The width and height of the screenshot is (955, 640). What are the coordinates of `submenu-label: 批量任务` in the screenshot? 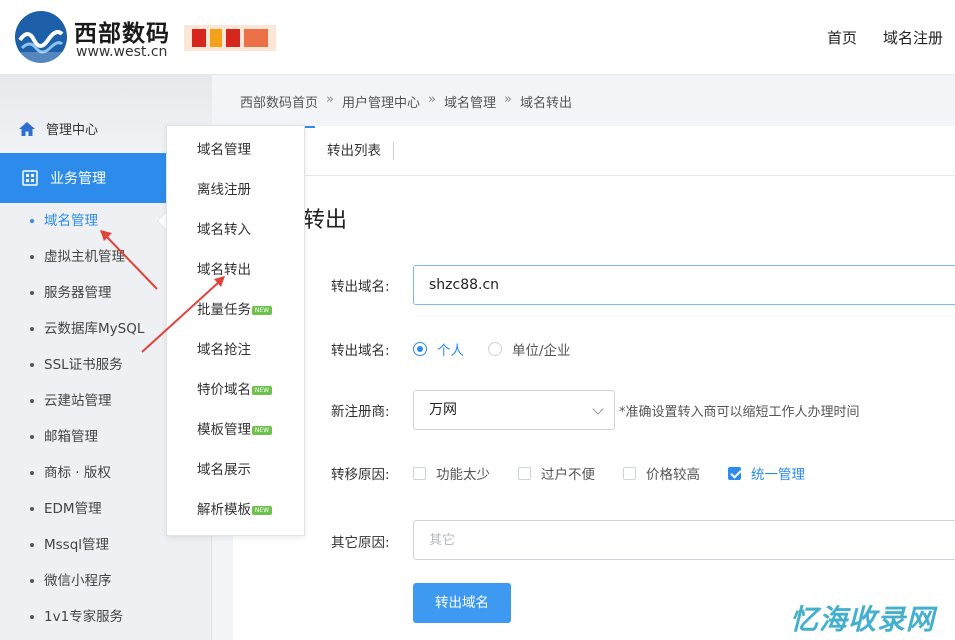 It's located at (224, 310).